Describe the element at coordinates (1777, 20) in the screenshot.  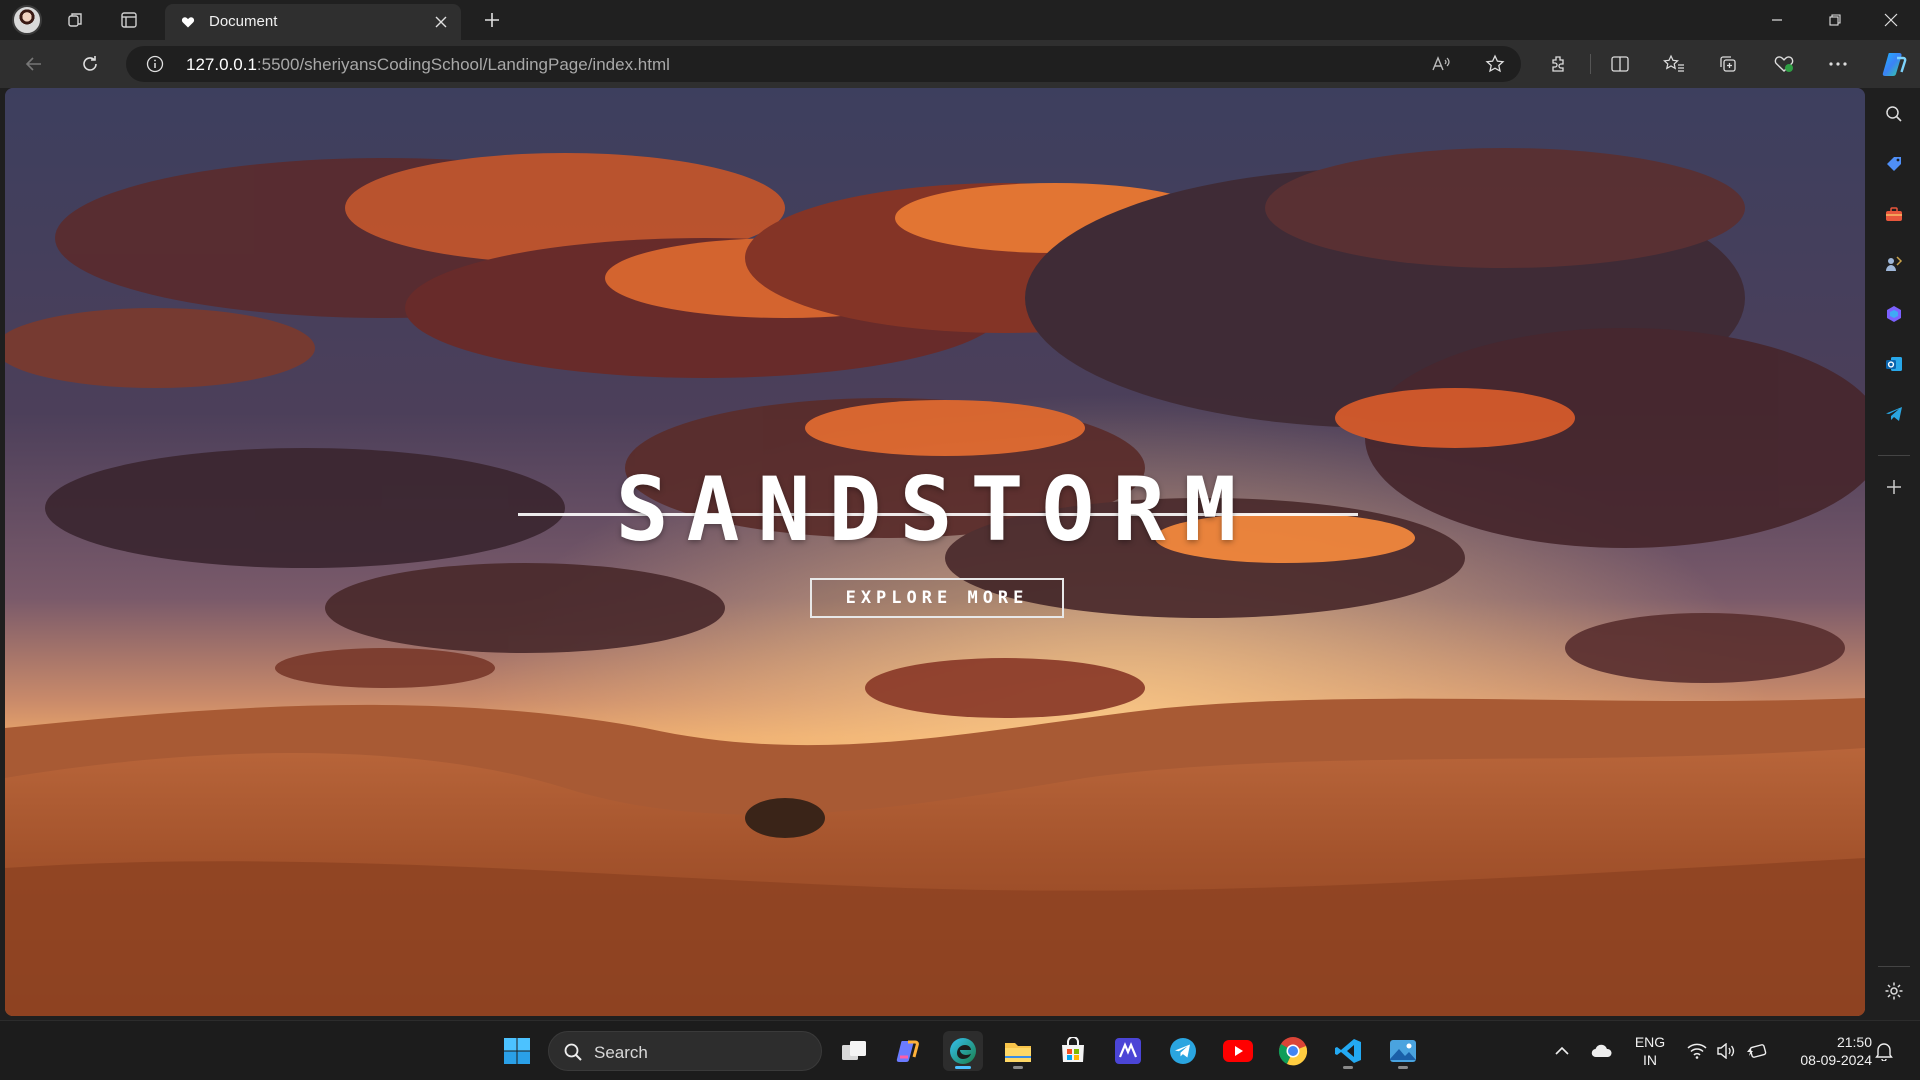
I see `minimize-button` at that location.